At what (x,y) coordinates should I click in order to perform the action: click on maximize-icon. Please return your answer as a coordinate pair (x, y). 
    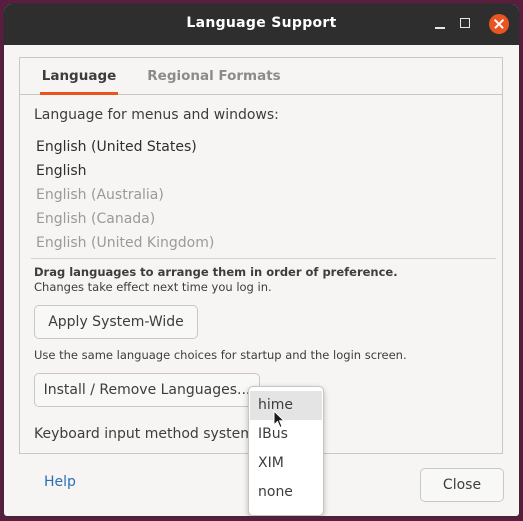
    Looking at the image, I should click on (465, 23).